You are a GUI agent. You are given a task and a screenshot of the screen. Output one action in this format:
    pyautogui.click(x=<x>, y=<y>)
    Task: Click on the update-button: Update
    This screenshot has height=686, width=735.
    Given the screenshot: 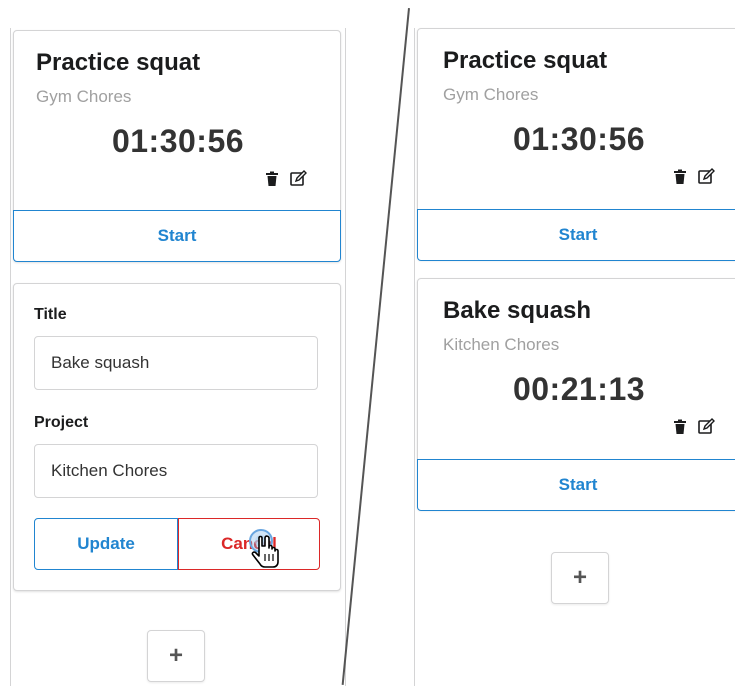 What is the action you would take?
    pyautogui.click(x=106, y=544)
    